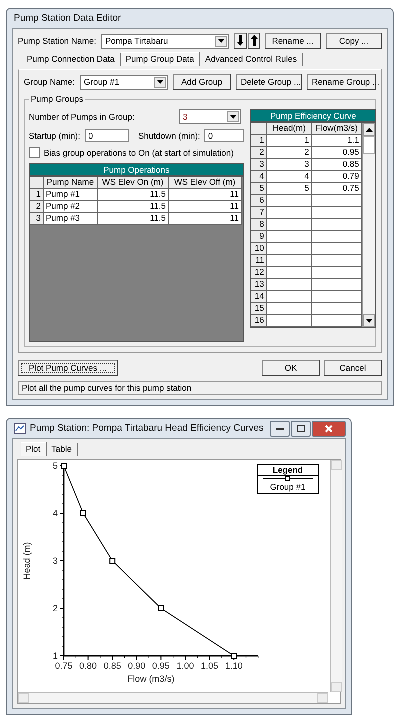 This screenshot has height=715, width=401. What do you see at coordinates (34, 152) in the screenshot?
I see `checkbox` at bounding box center [34, 152].